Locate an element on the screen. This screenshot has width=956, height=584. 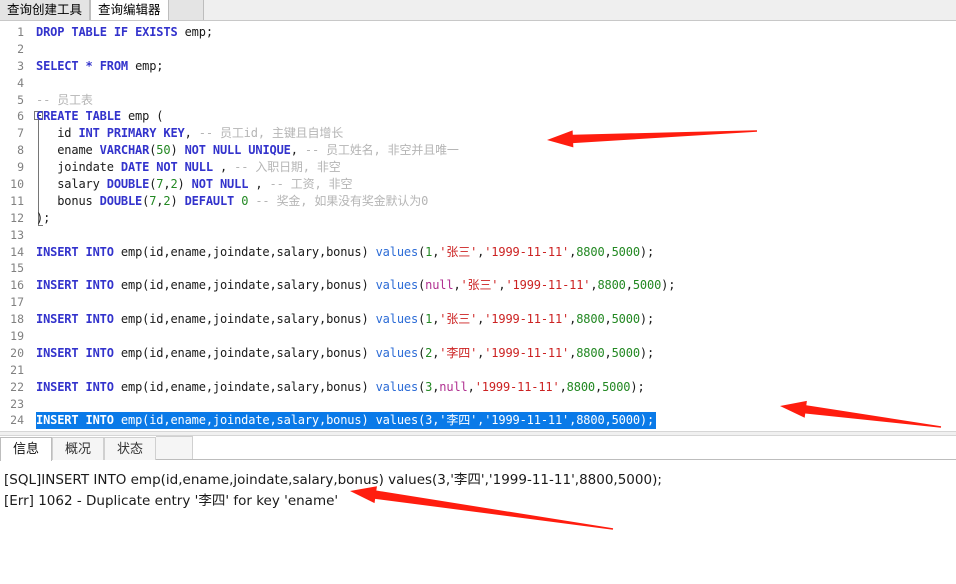
code-line: 6 CREATE TABLE emp ( is located at coordinates (478, 116).